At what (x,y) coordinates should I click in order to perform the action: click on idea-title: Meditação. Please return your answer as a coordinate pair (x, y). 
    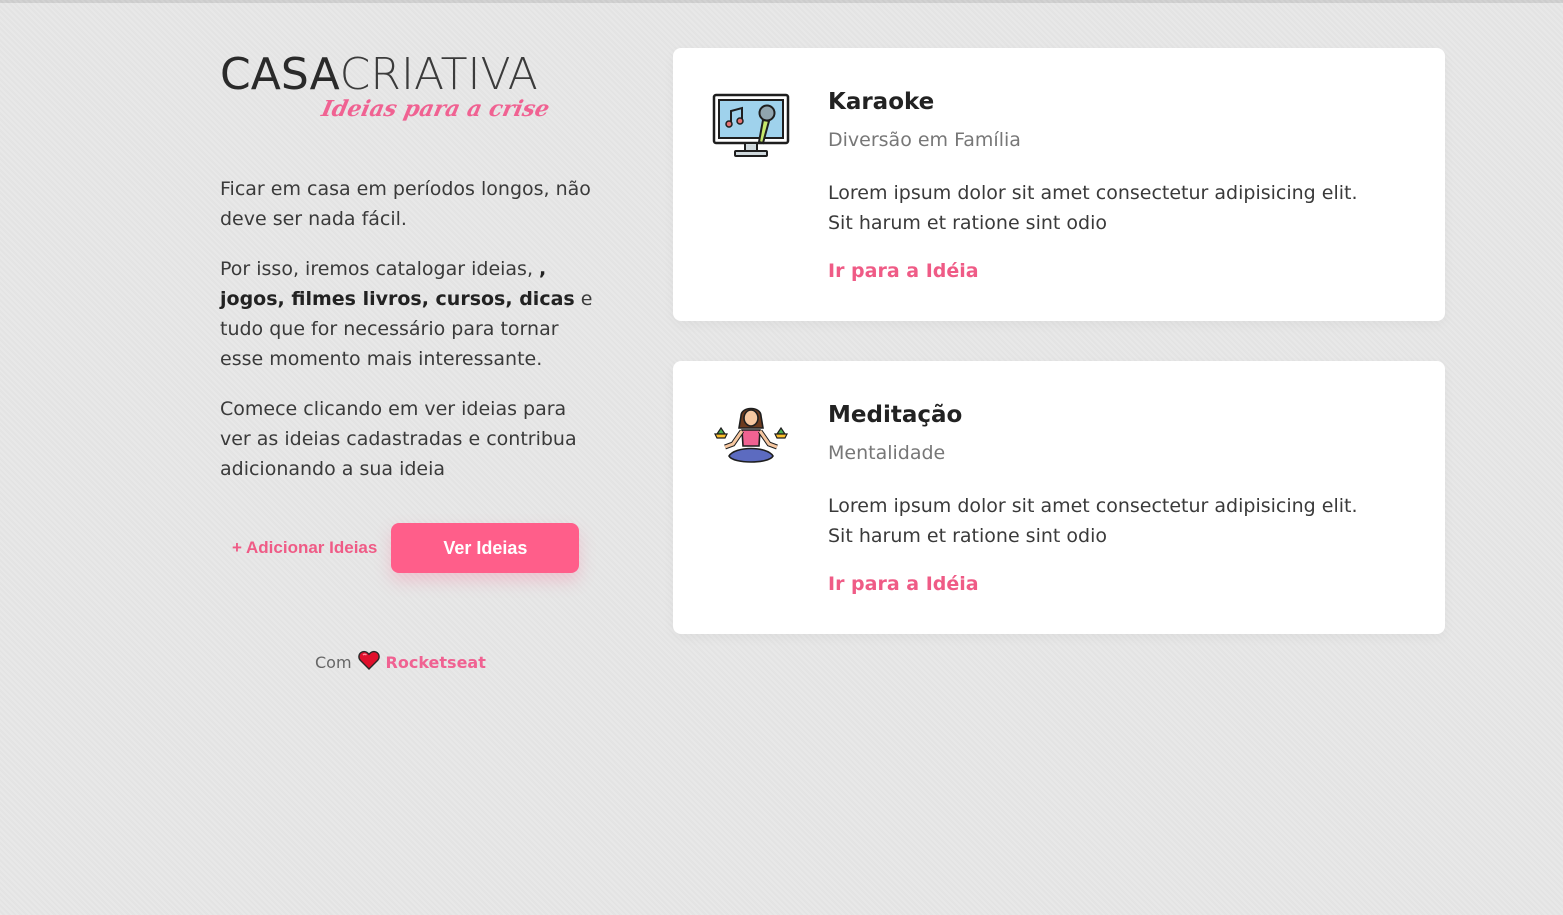
    Looking at the image, I should click on (895, 415).